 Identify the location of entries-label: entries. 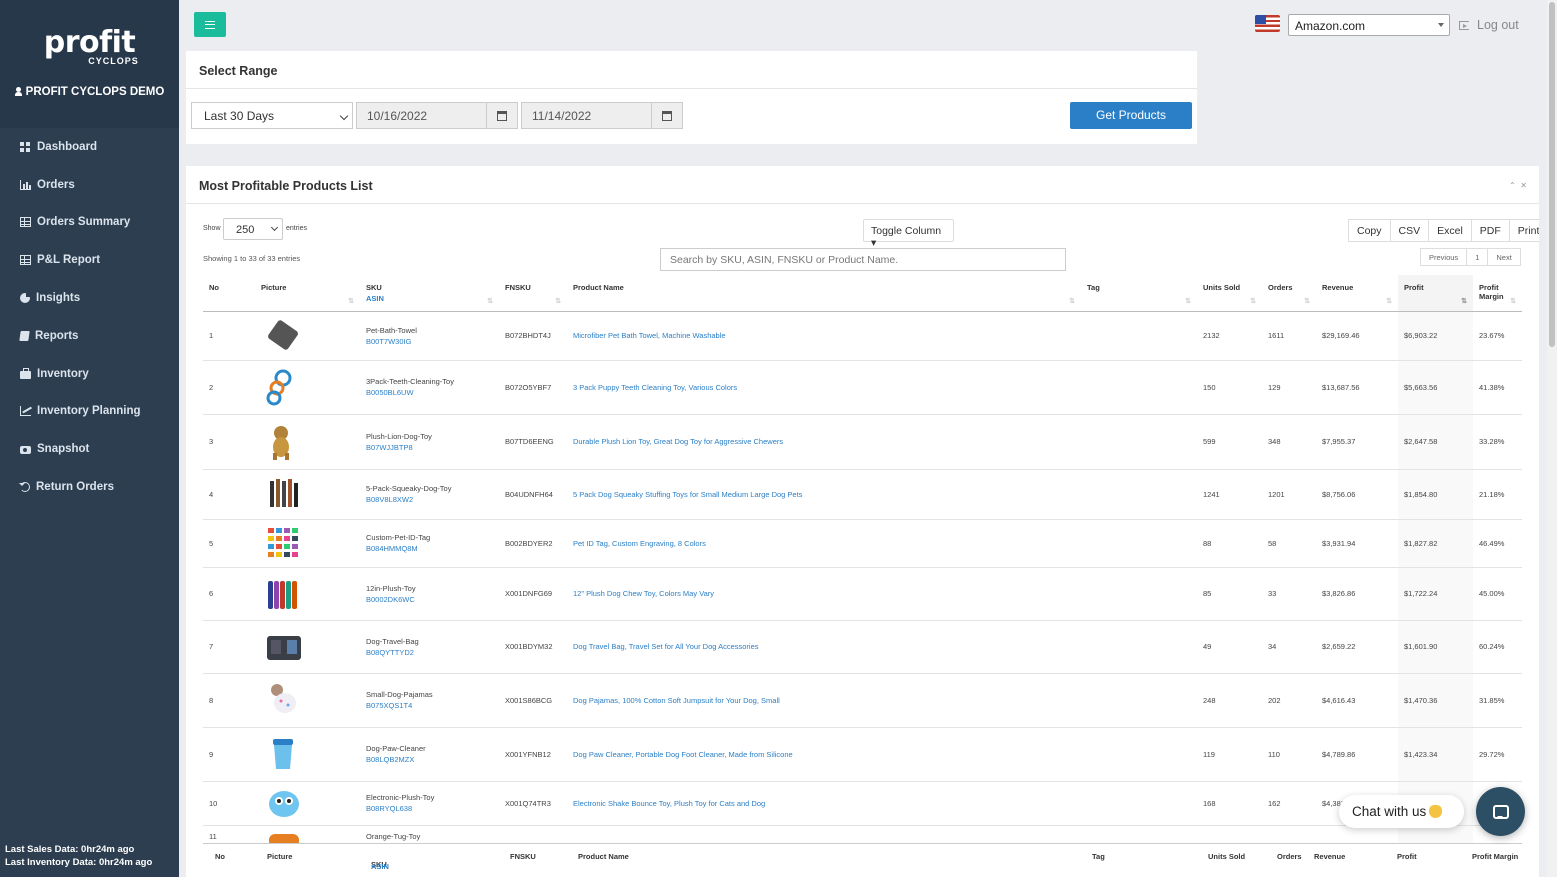
(297, 228).